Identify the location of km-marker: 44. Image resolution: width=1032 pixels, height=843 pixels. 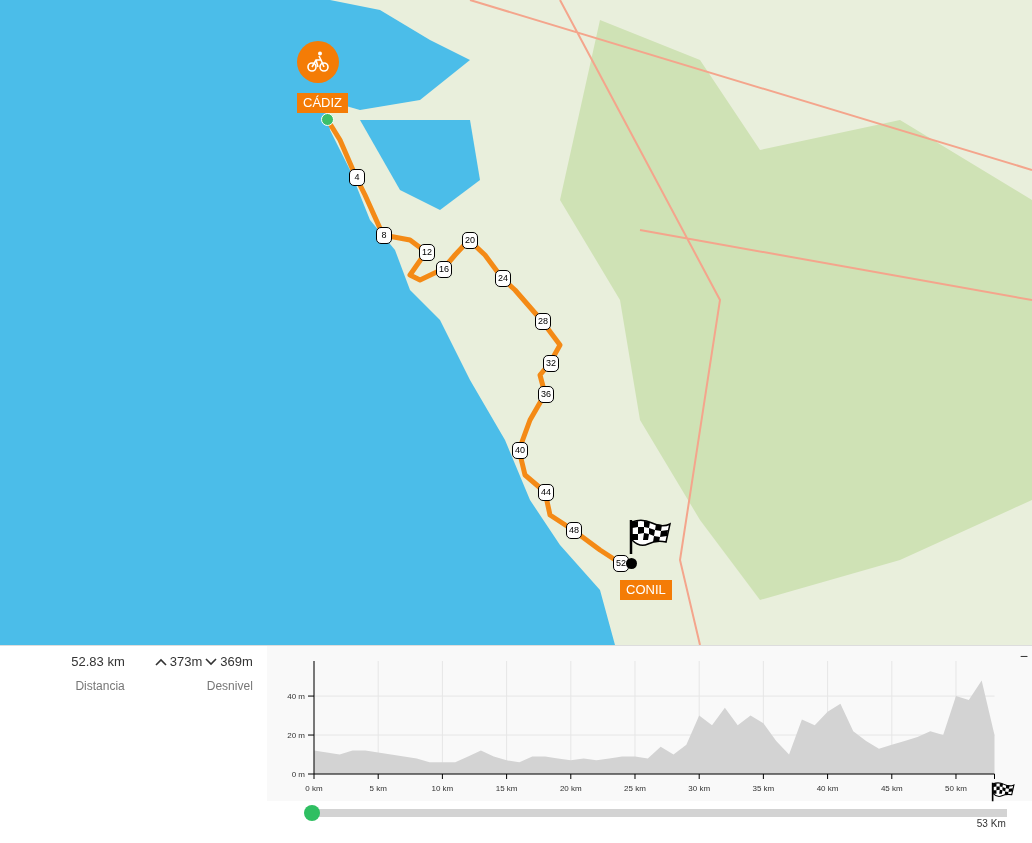
(546, 492).